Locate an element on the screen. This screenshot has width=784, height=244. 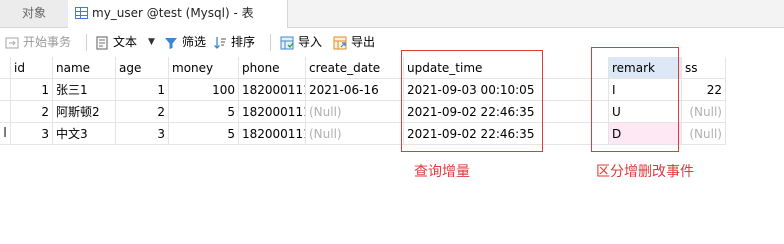
toolbar: 开始事务 文本 ▼ 筛选 排序 导入 导出 is located at coordinates (392, 42).